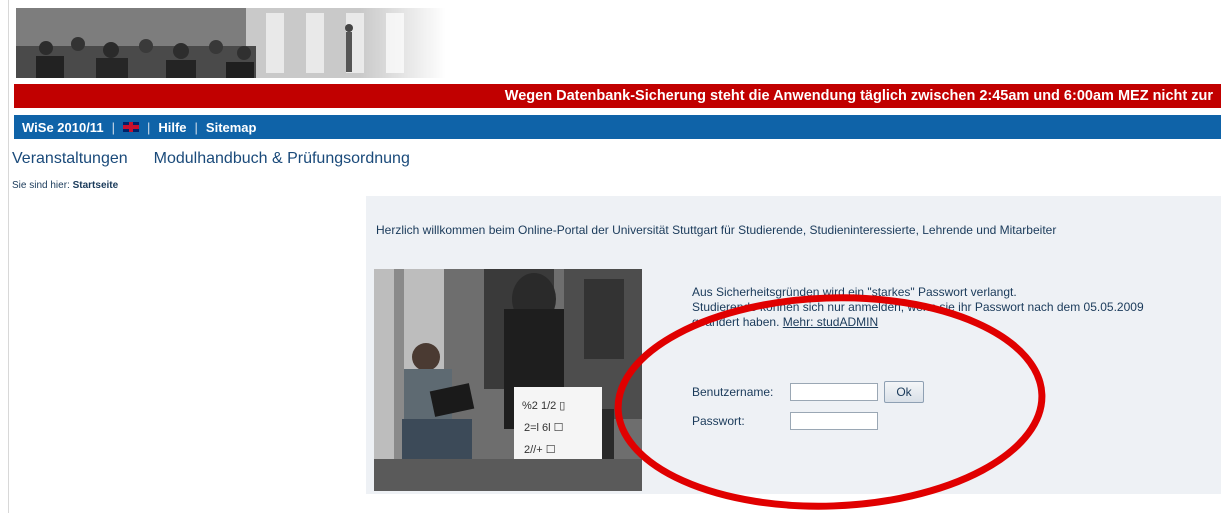 This screenshot has height=515, width=1229. Describe the element at coordinates (540, 450) in the screenshot. I see `svg-text: 2//+ ☐` at that location.